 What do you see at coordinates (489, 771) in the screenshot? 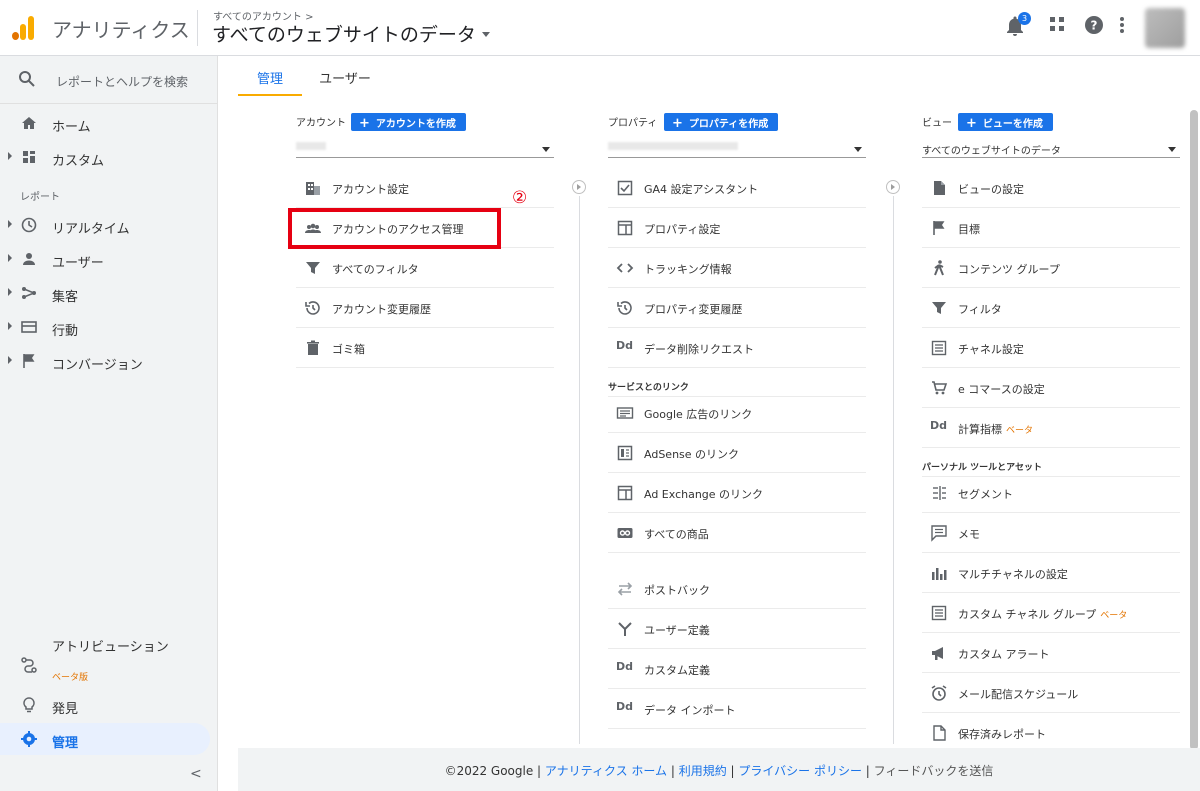
I see `copyright: ©2022 Google` at bounding box center [489, 771].